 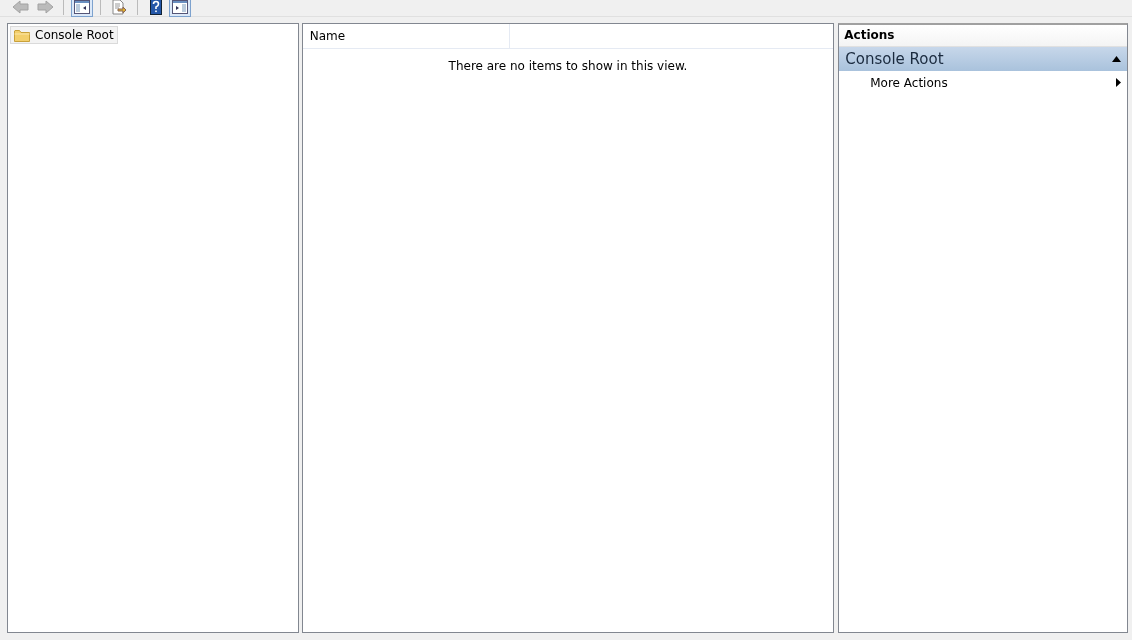 What do you see at coordinates (568, 66) in the screenshot?
I see `empty-message: There are no items to show in this view.` at bounding box center [568, 66].